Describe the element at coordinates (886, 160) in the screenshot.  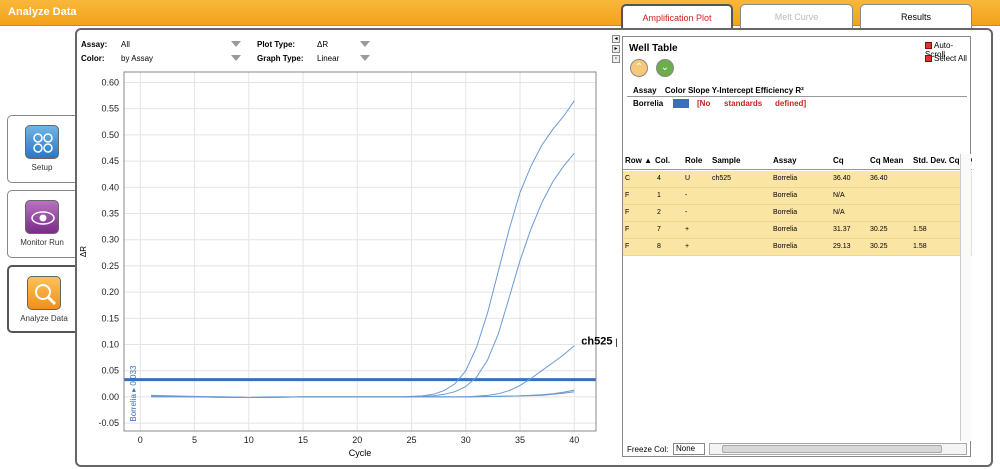
I see `column-header-cq-mean: Cq Mean` at that location.